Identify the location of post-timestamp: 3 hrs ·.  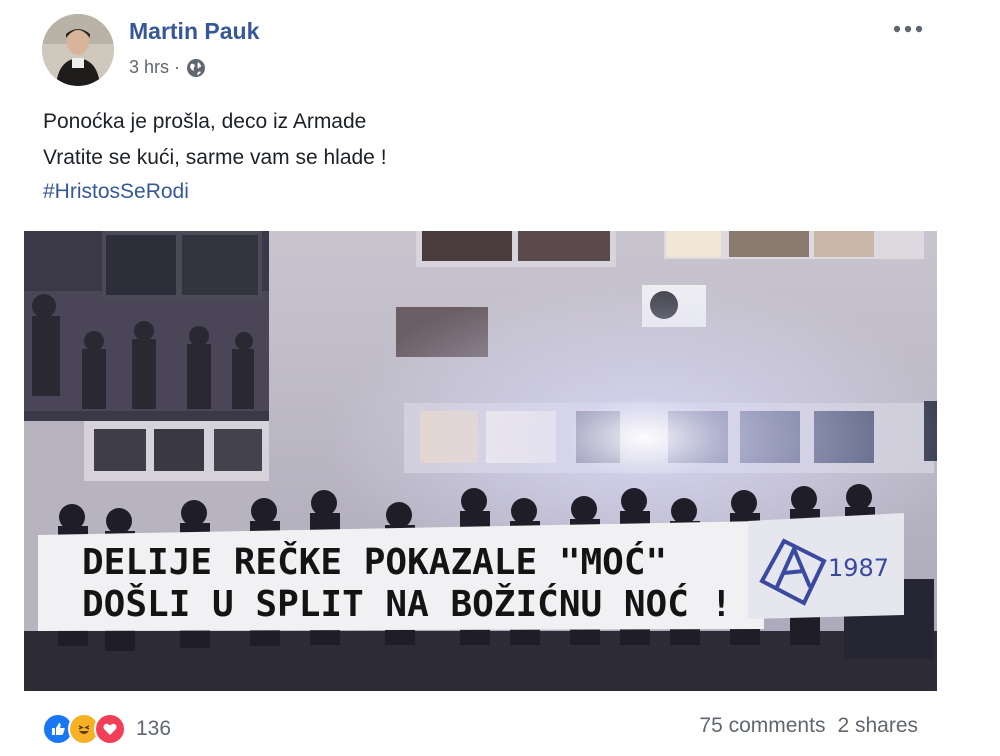
(154, 67).